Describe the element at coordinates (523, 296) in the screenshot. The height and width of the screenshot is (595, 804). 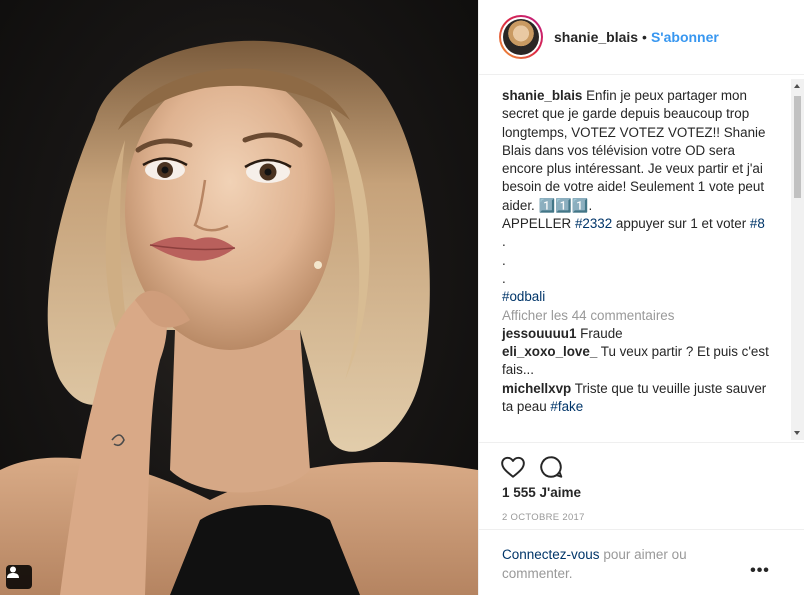
I see `hashtag-link: #odbali` at that location.